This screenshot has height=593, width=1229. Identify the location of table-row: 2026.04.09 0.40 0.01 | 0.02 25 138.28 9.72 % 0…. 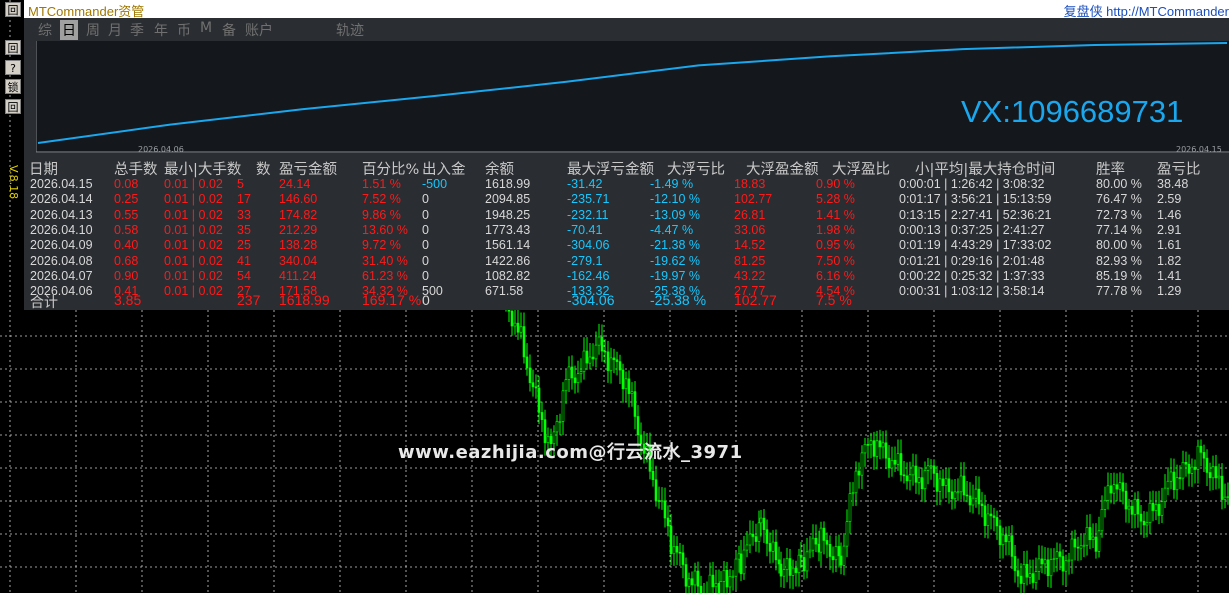
(626, 245).